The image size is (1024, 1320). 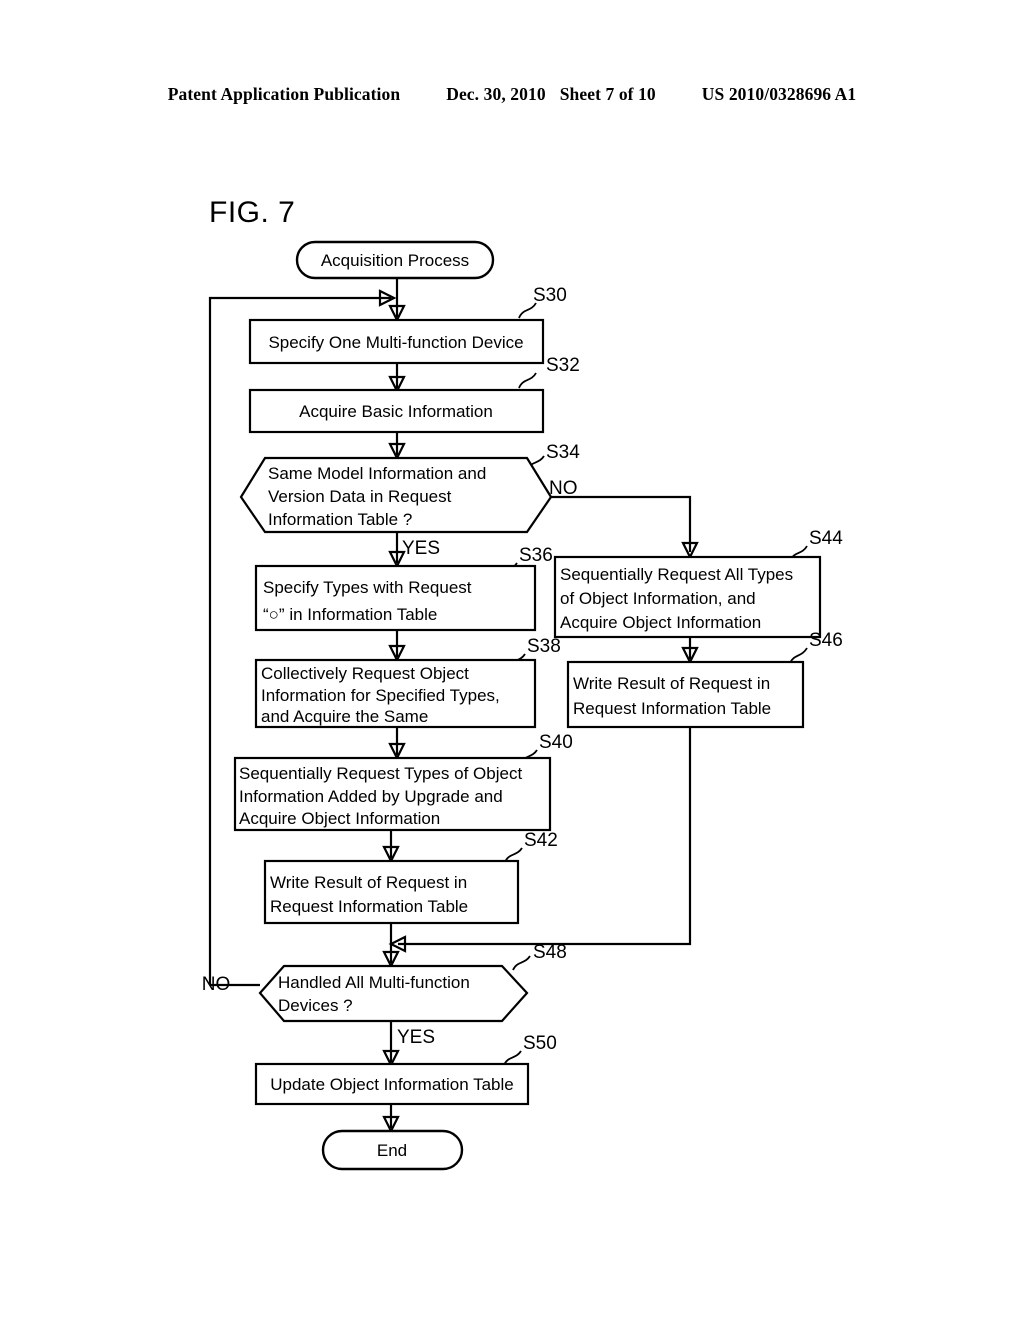 What do you see at coordinates (826, 640) in the screenshot?
I see `s46-step-id: S46` at bounding box center [826, 640].